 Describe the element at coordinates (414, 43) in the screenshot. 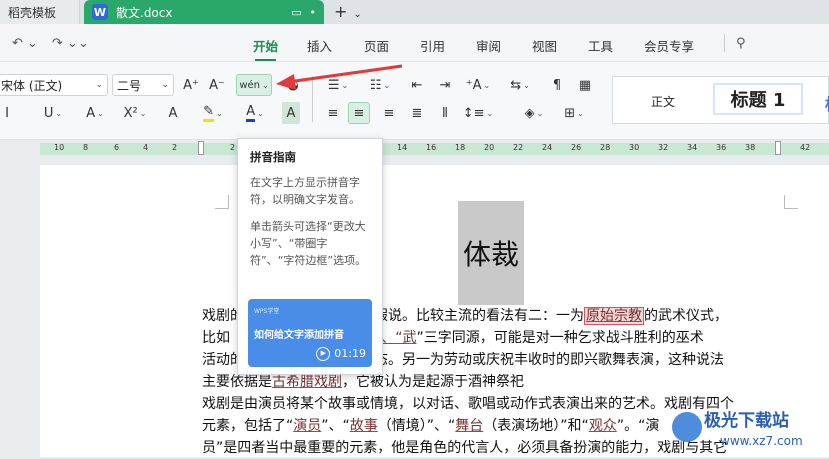

I see `menu-bar: ↶ ⌄ ↷ ⌄ ⌄ 开始 插入 页面 引用 审阅 视图 工具 会员专享 ⚲` at that location.